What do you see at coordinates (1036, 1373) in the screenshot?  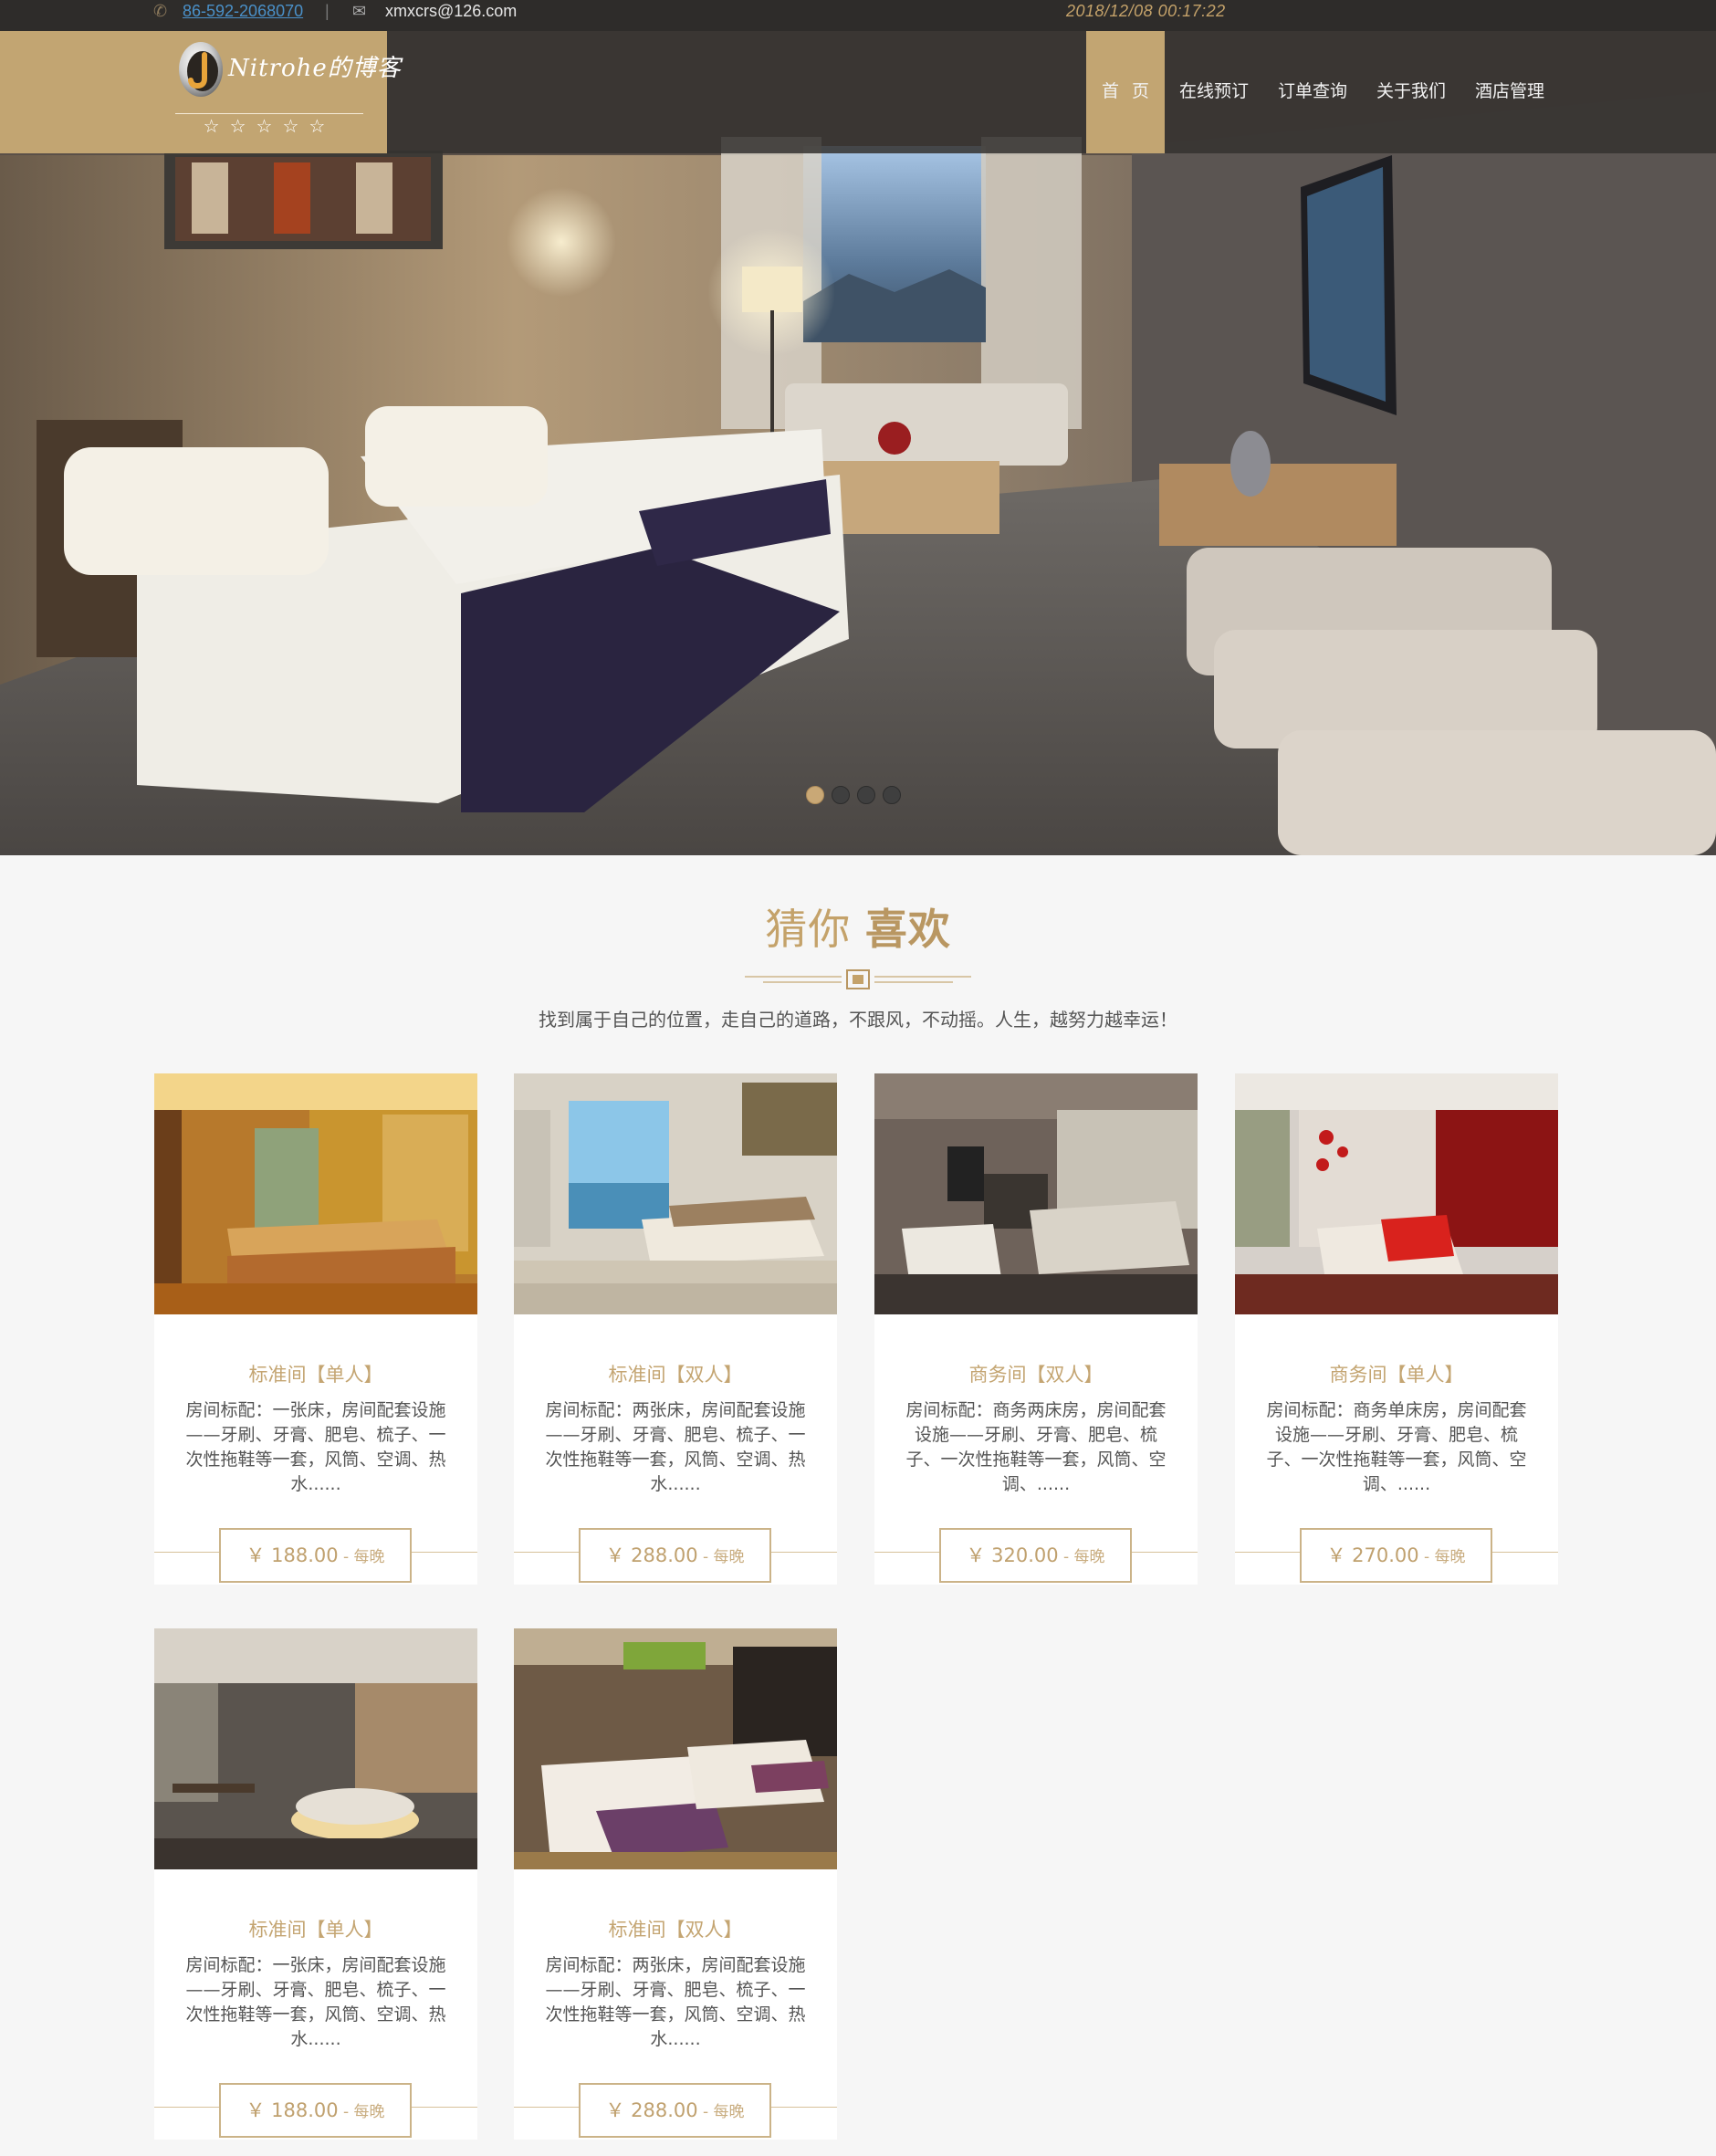 I see `room-title: 商务间【双人】` at bounding box center [1036, 1373].